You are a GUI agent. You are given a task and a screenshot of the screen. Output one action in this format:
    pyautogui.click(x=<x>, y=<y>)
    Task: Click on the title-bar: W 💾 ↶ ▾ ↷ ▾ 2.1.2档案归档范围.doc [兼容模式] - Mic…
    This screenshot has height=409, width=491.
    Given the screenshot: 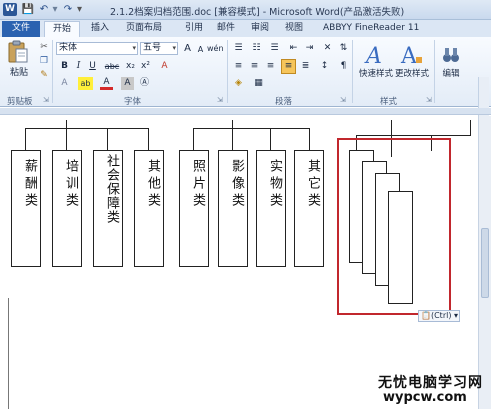 What is the action you would take?
    pyautogui.click(x=245, y=10)
    